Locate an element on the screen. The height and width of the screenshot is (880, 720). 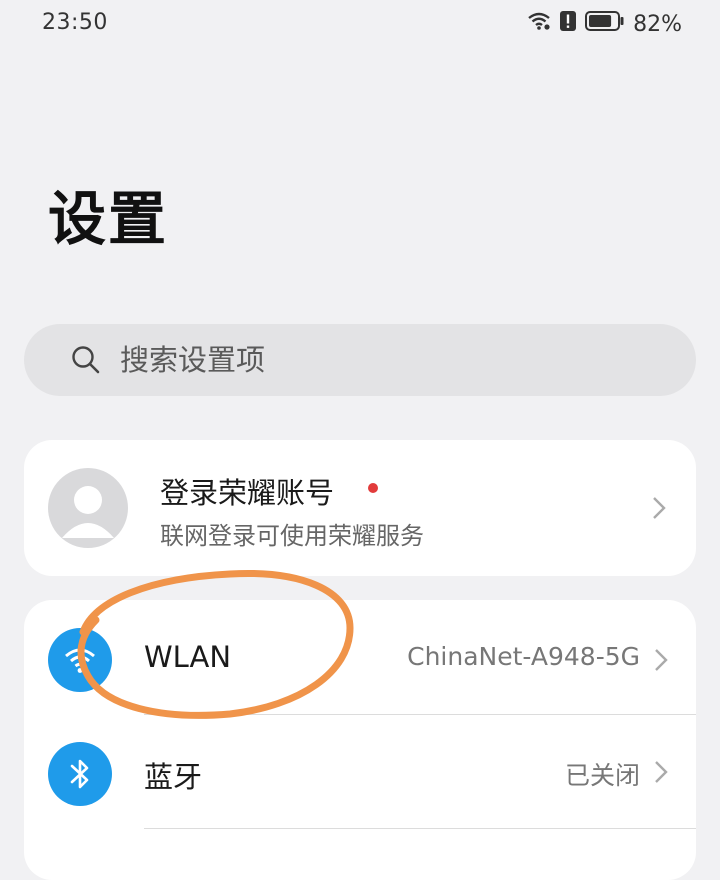
settings-item-bluetooth: 蓝牙 已关闭 is located at coordinates (360, 770).